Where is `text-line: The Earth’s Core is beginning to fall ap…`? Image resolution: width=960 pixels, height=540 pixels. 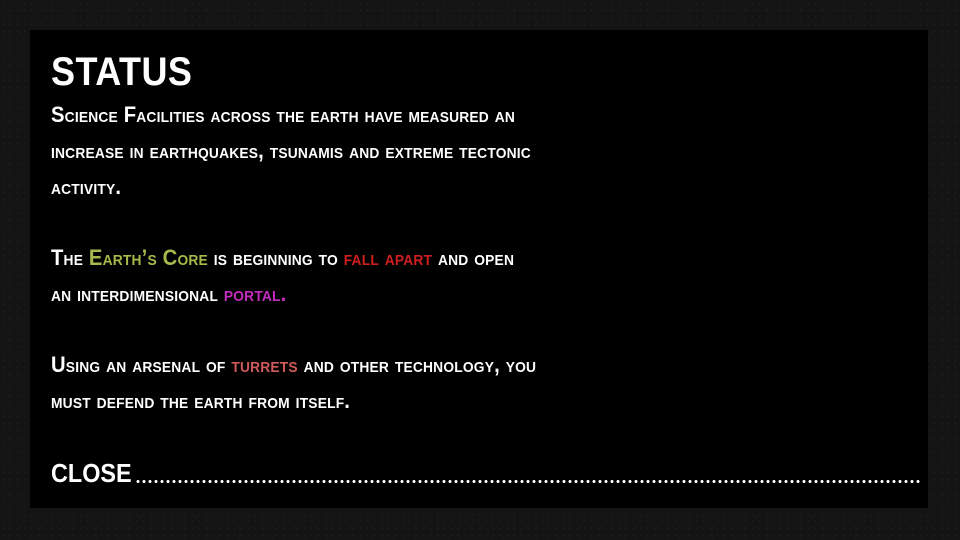
text-line: The Earth’s Core is beginning to fall ap… is located at coordinates (282, 258).